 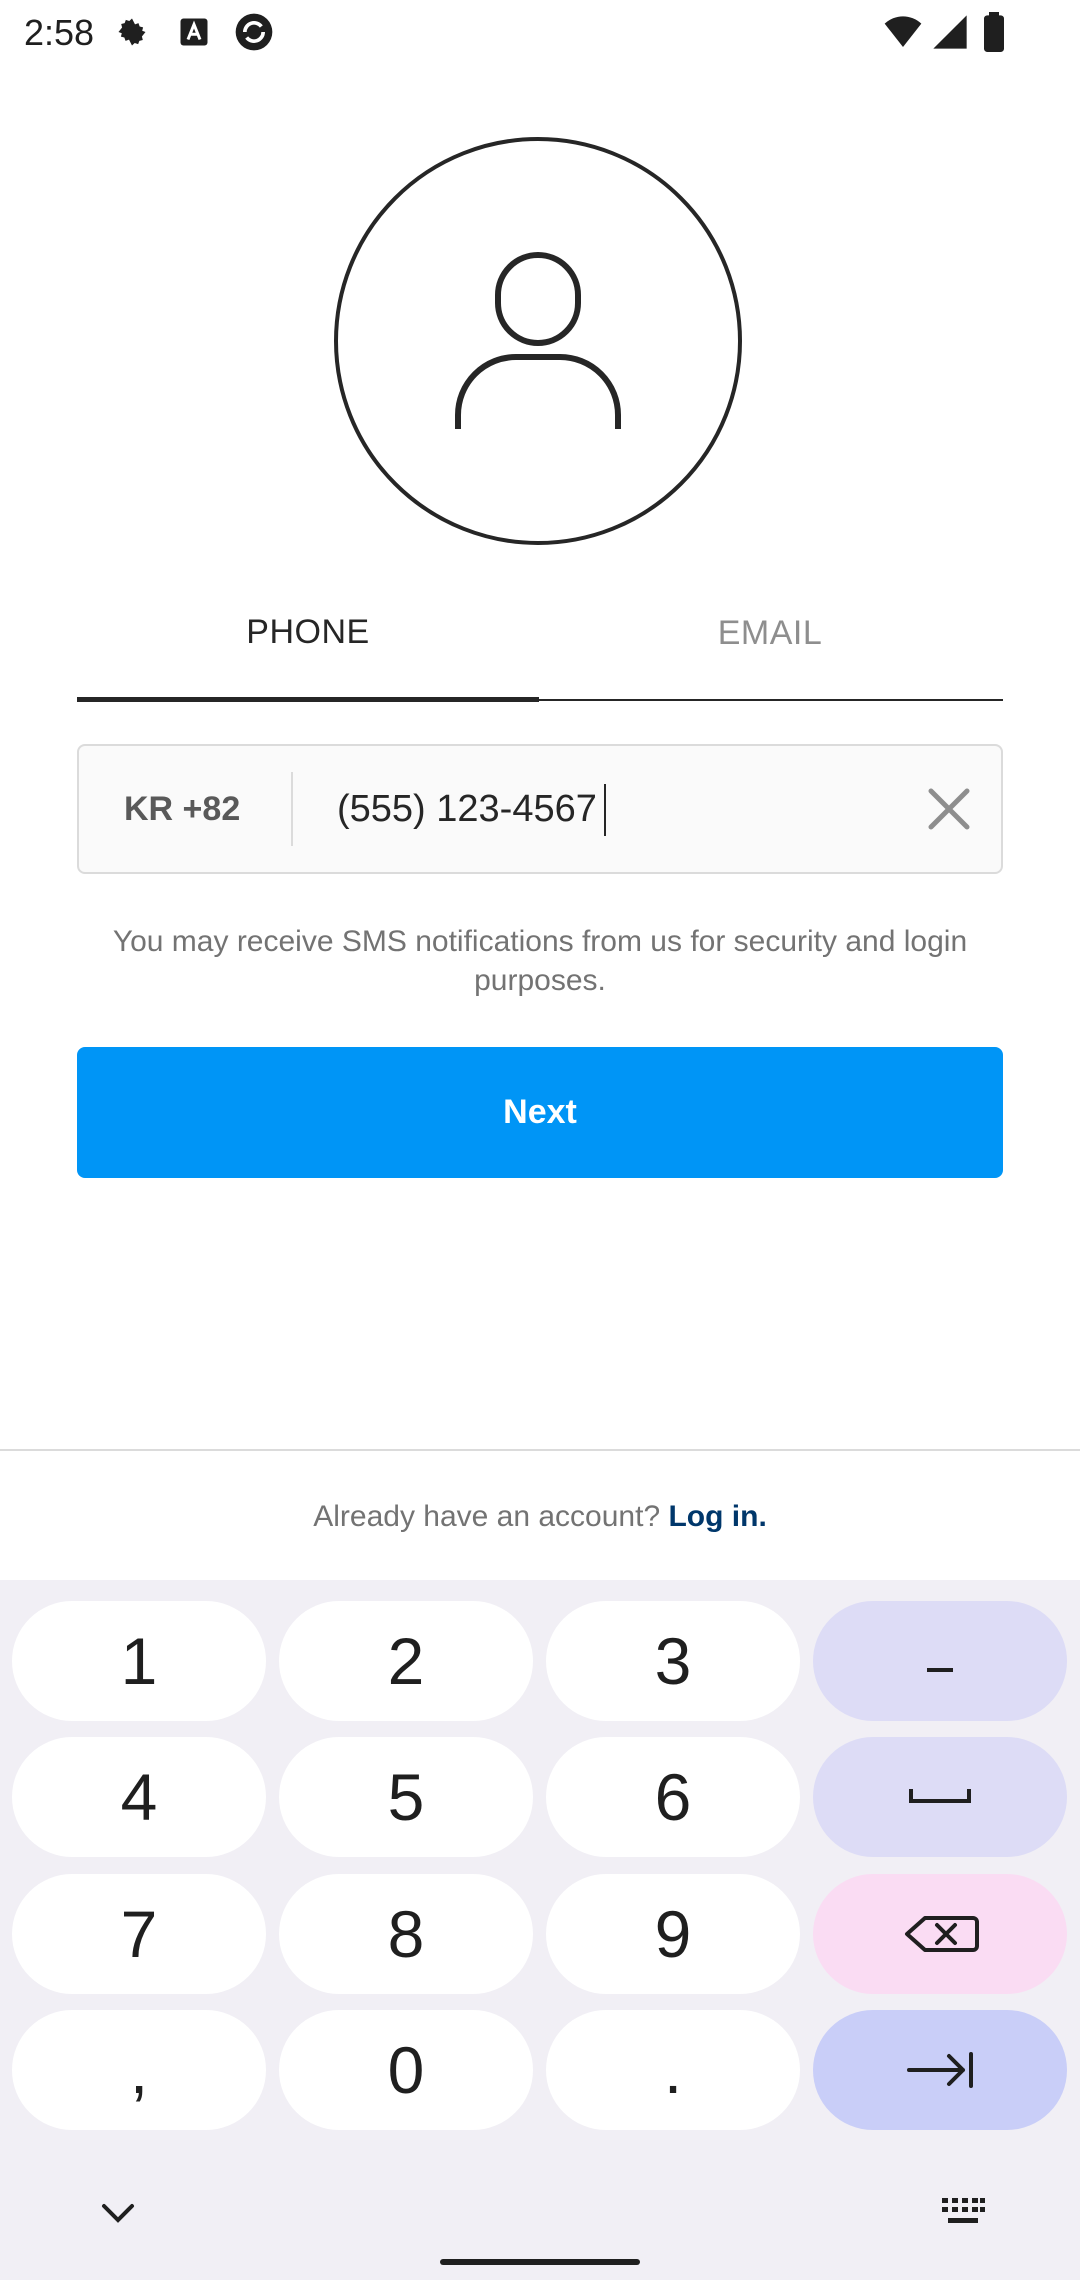 I want to click on key-8: 8, so click(x=406, y=1934).